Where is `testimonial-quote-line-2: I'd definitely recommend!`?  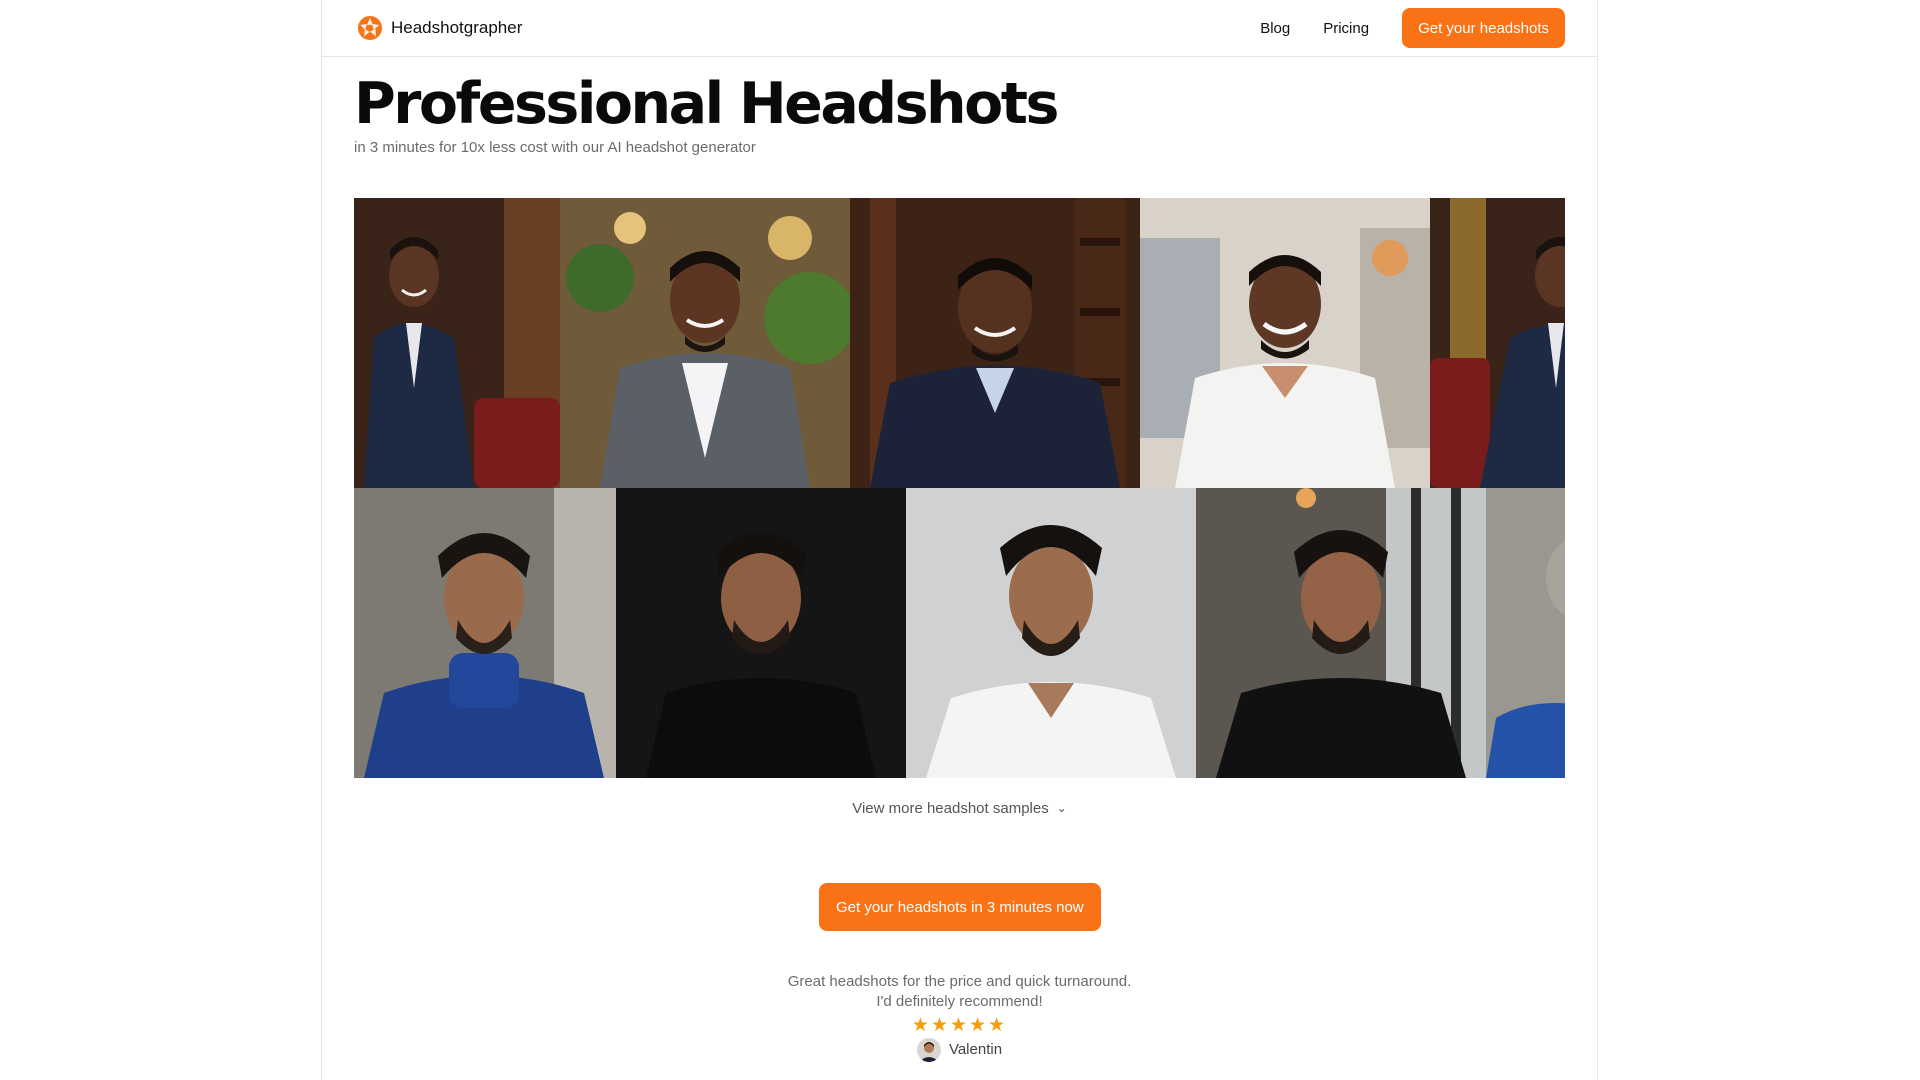
testimonial-quote-line-2: I'd definitely recommend! is located at coordinates (959, 1001).